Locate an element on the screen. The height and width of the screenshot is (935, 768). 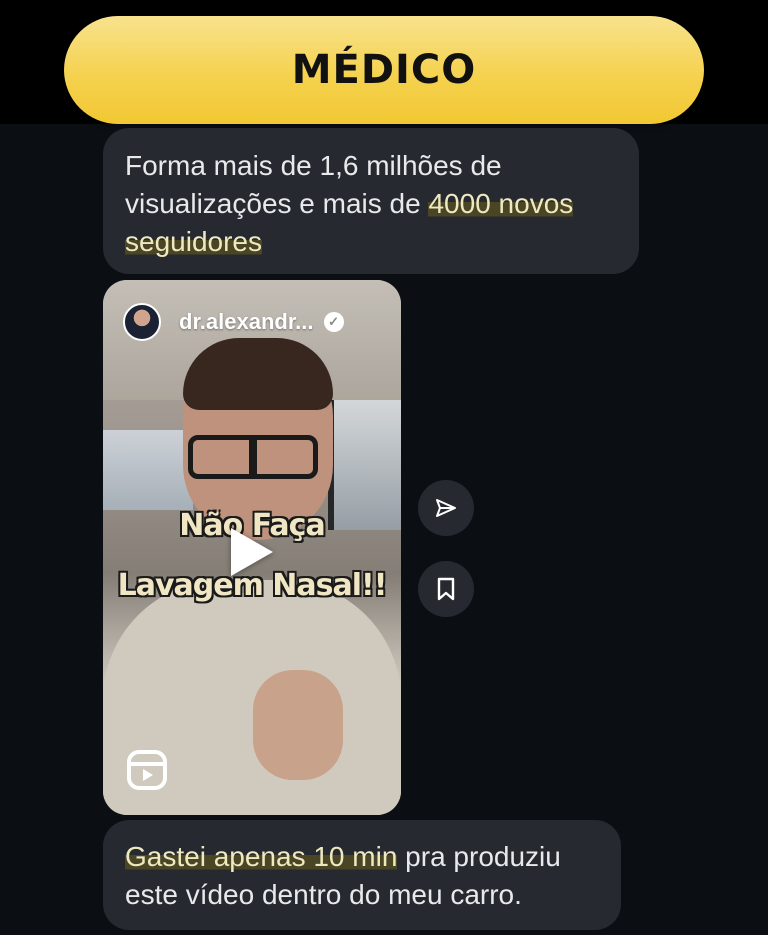
message-highlight: Gastei apenas 10 min is located at coordinates (261, 856).